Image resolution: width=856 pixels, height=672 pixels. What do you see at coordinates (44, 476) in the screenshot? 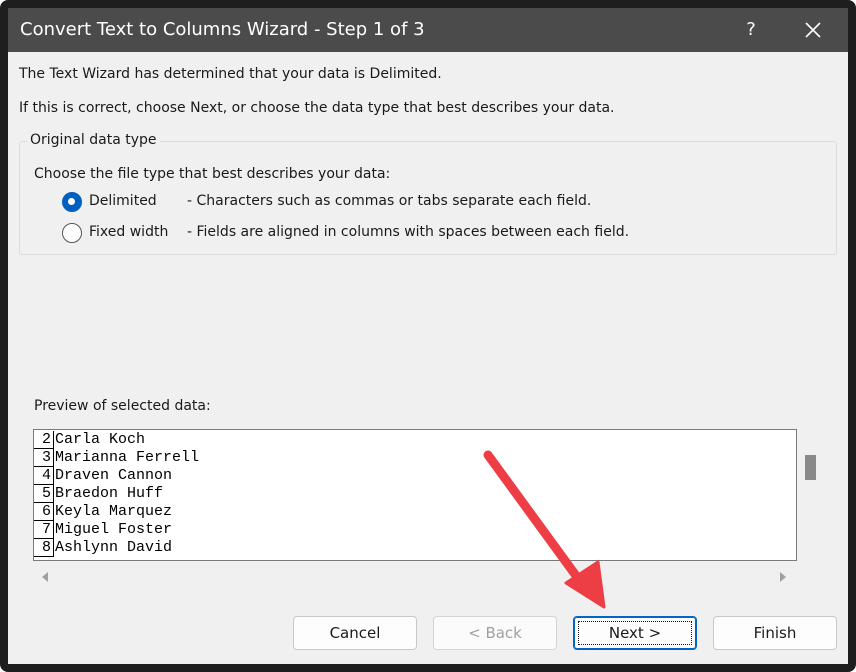
I see `row-number: 4` at bounding box center [44, 476].